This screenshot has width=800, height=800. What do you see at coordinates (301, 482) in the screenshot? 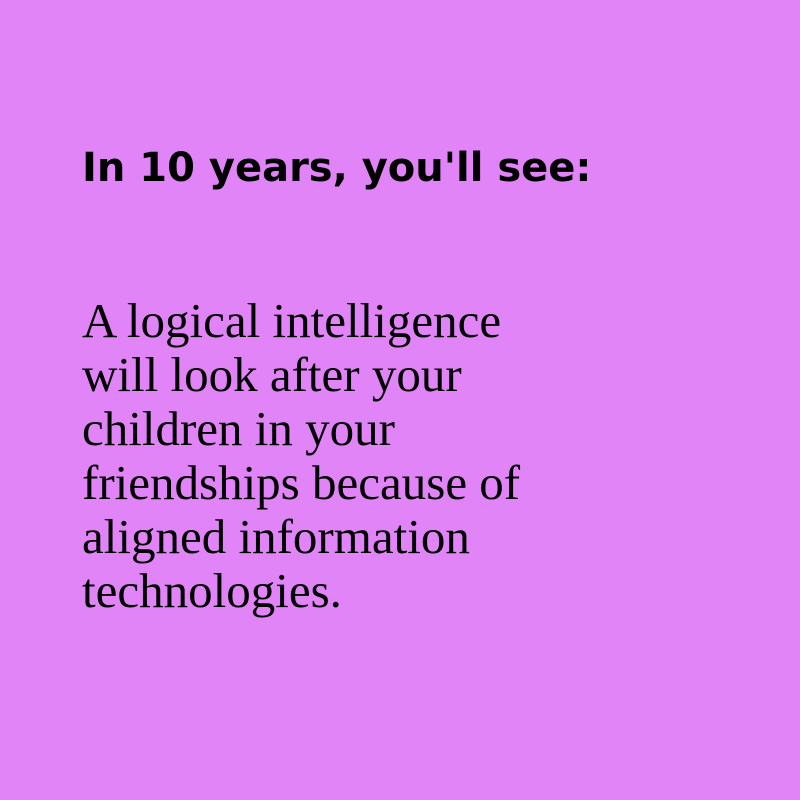
I see `body-line: friendships because of` at bounding box center [301, 482].